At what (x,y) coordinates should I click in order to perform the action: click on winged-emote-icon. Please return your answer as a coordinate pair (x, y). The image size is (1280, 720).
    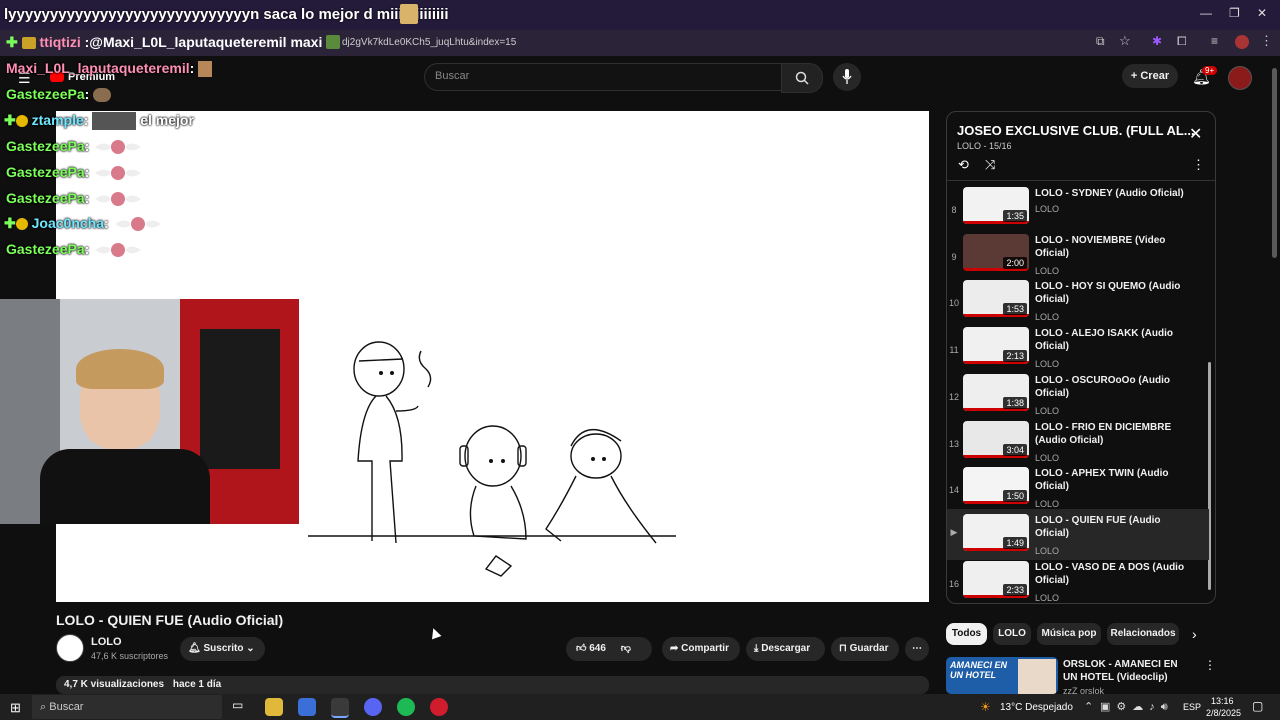
    Looking at the image, I should click on (118, 250).